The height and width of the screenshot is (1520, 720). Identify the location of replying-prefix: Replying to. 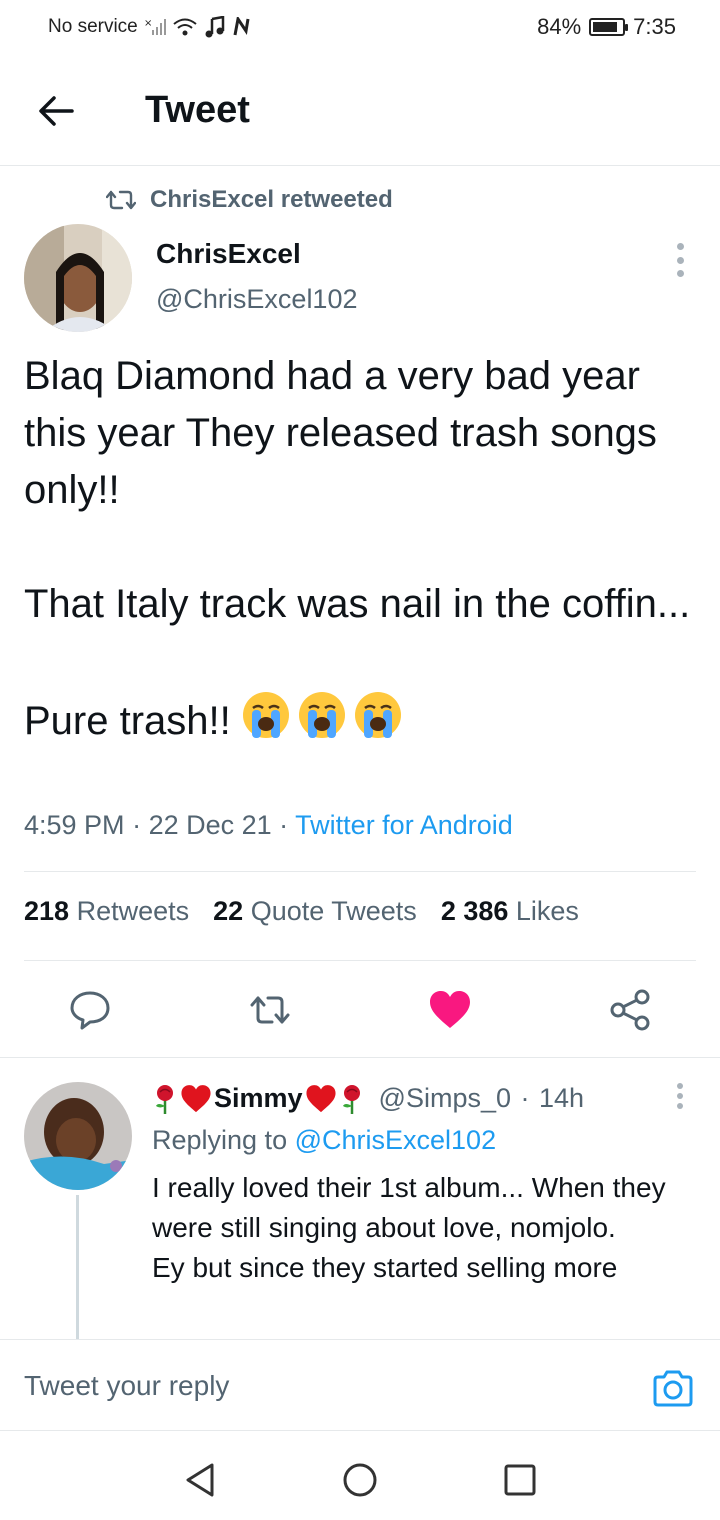
(220, 1140).